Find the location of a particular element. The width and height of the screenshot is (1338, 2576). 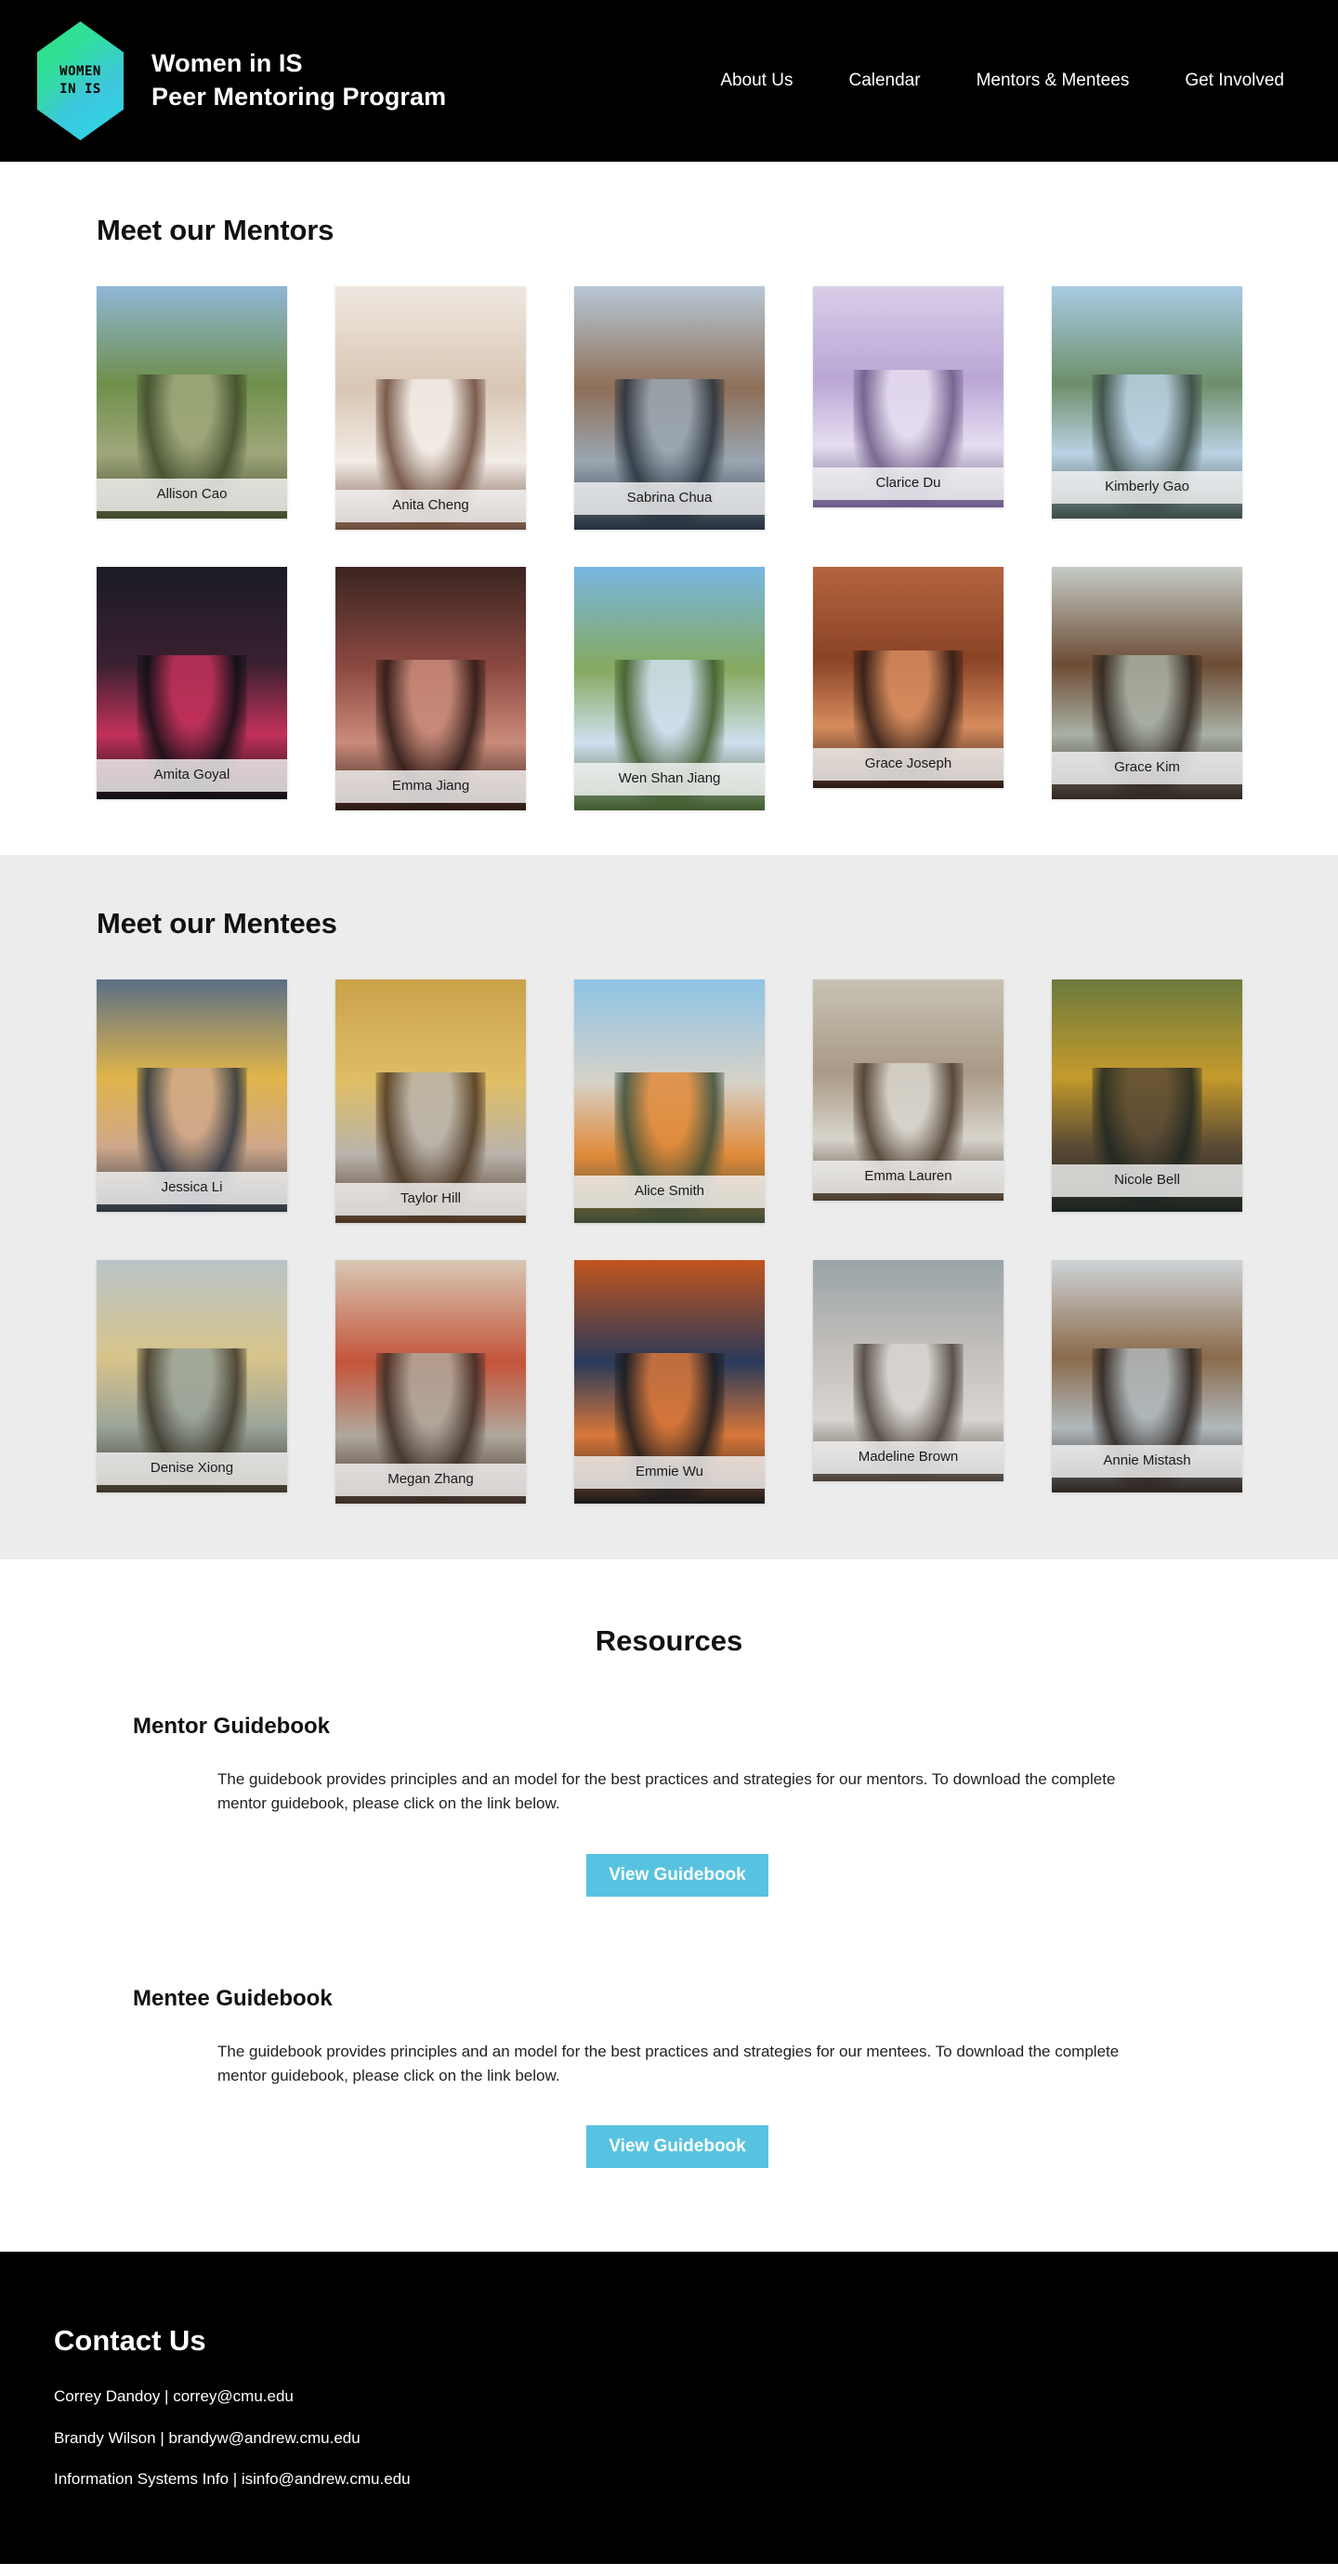

person-card: Jessica Li is located at coordinates (192, 1095).